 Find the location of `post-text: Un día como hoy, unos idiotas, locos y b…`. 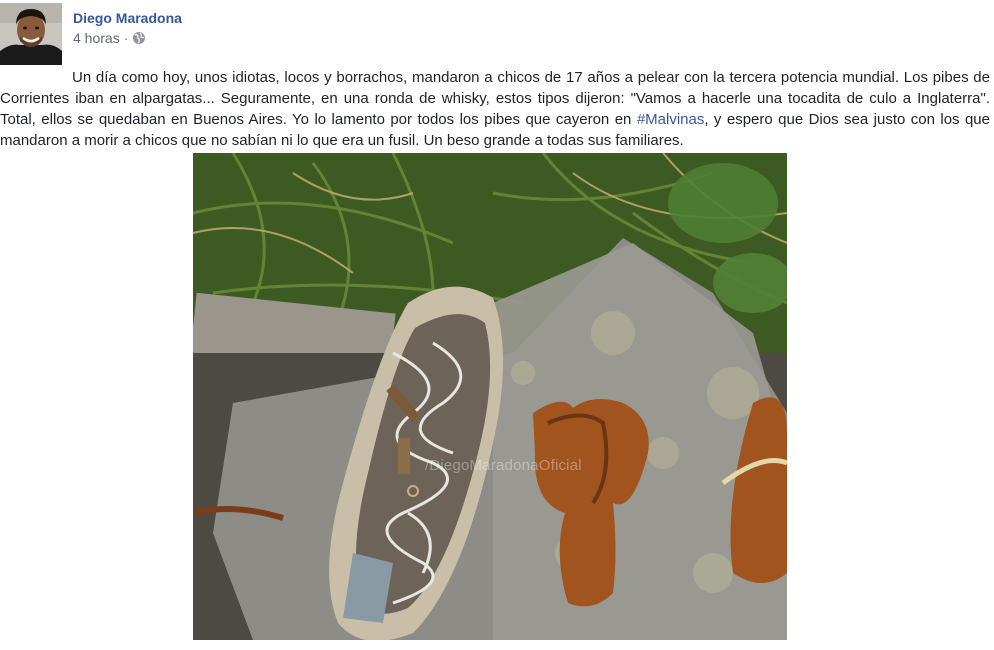

post-text: Un día como hoy, unos idiotas, locos y b… is located at coordinates (495, 109).